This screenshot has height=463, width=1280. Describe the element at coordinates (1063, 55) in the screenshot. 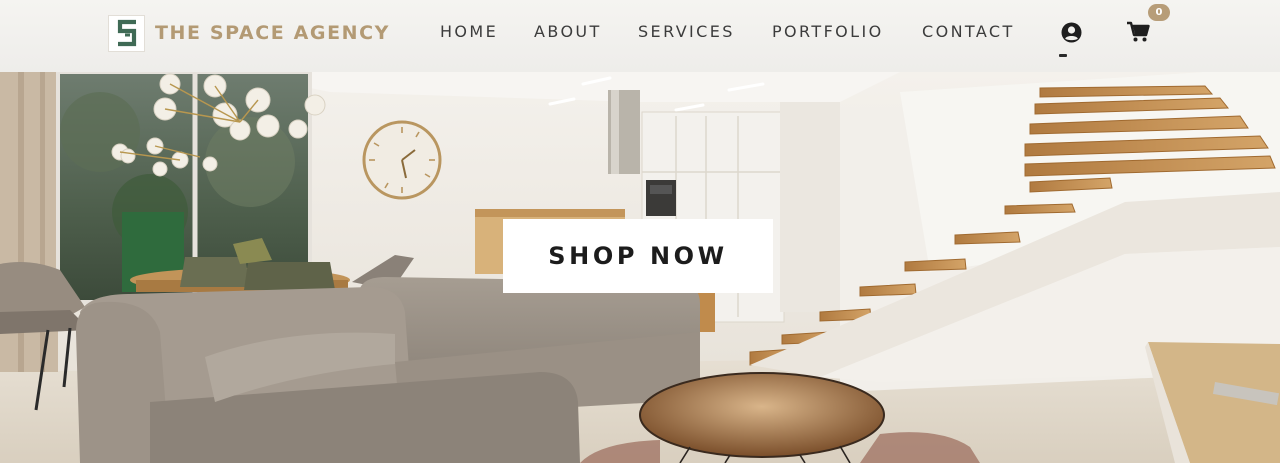

I see `account-indicator` at that location.